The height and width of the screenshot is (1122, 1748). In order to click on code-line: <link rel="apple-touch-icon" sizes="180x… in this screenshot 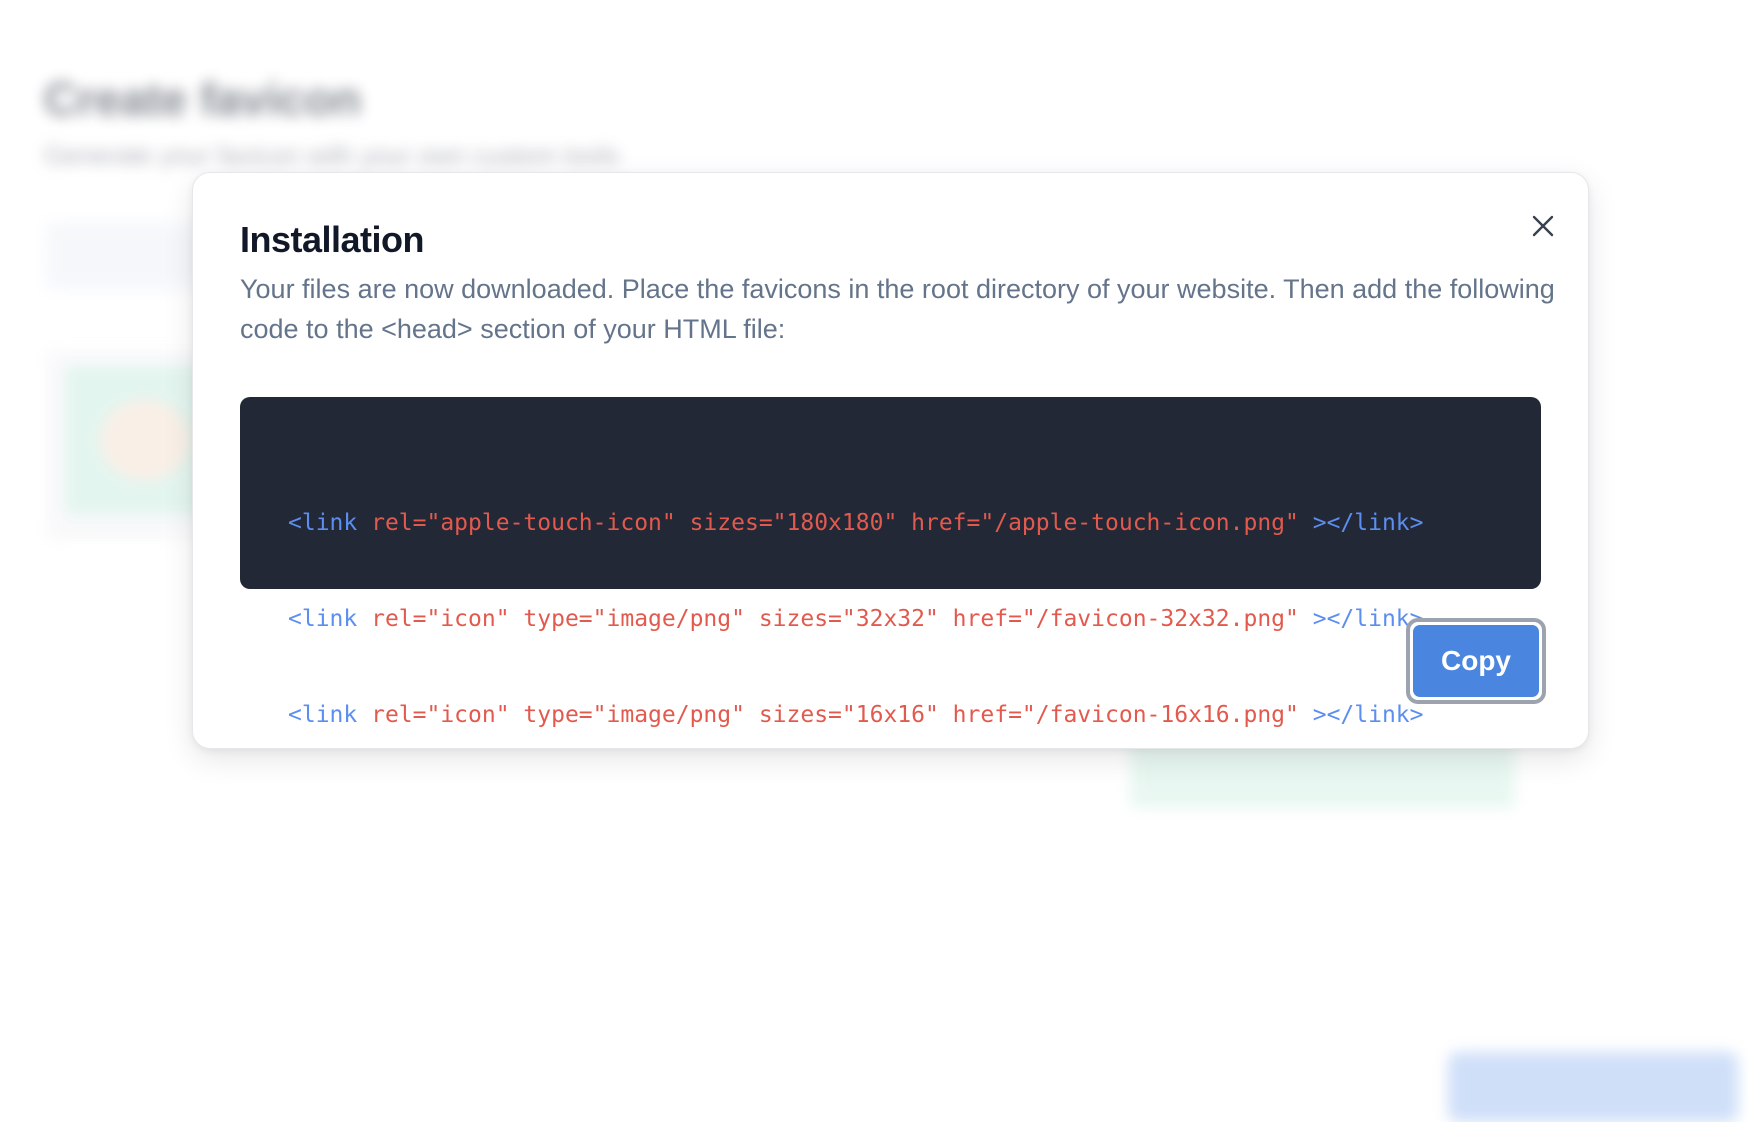, I will do `click(914, 523)`.